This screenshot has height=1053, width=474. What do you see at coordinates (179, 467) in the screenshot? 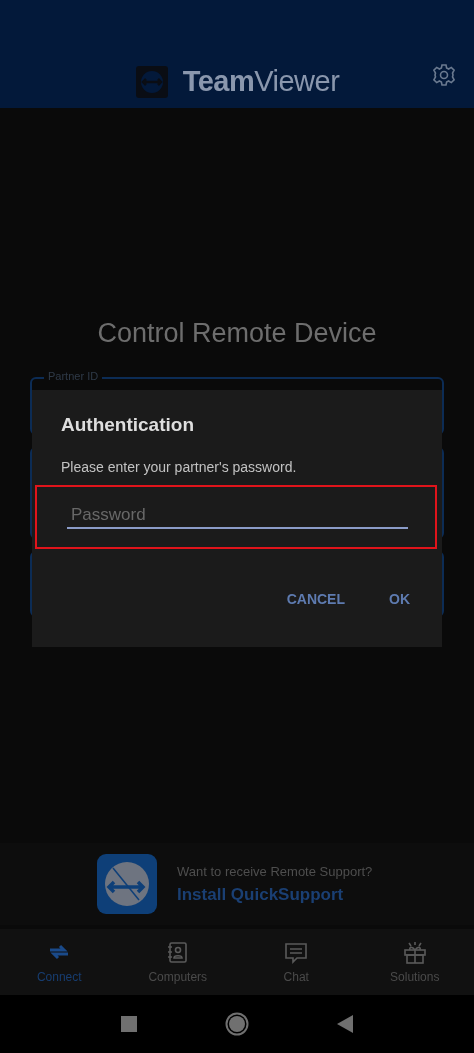
I see `dialog-message: Please enter your partner's password.` at bounding box center [179, 467].